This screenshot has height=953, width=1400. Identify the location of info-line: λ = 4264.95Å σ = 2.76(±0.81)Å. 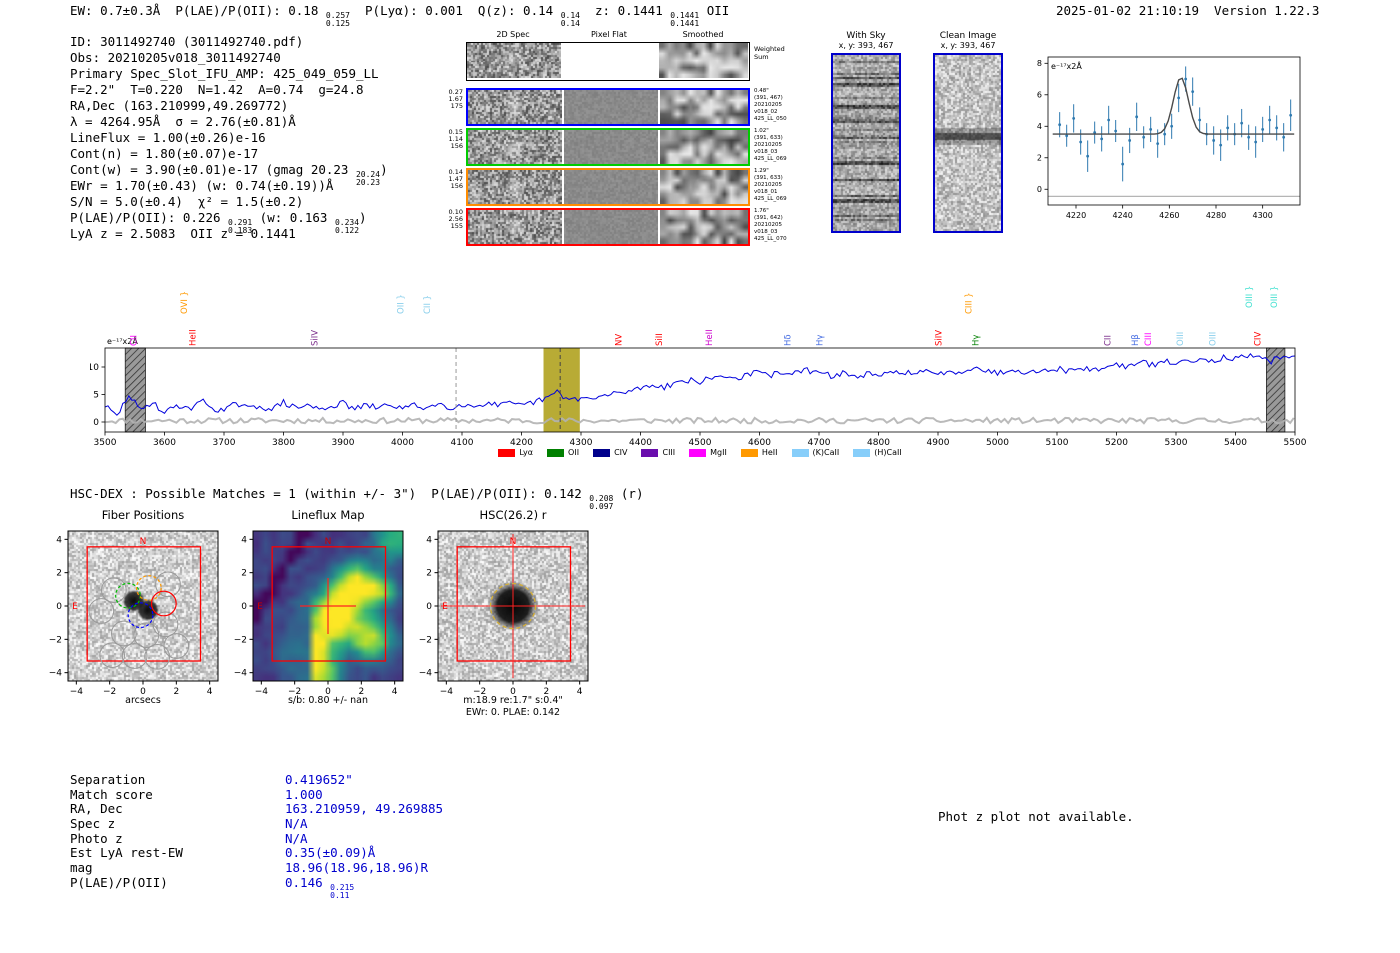
(229, 122).